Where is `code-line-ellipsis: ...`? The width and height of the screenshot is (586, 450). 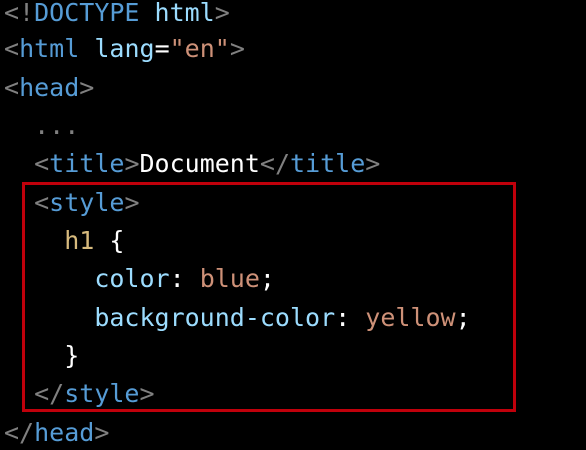 code-line-ellipsis: ... is located at coordinates (41, 126).